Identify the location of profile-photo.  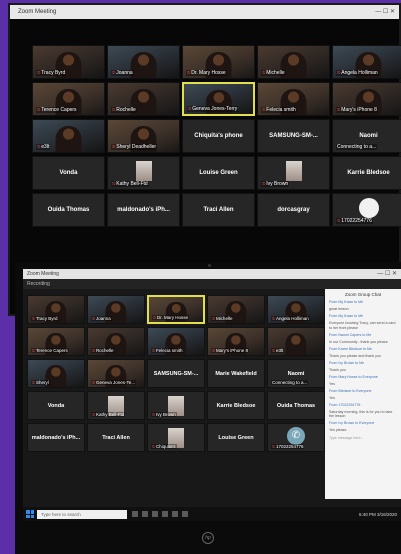
(143, 171).